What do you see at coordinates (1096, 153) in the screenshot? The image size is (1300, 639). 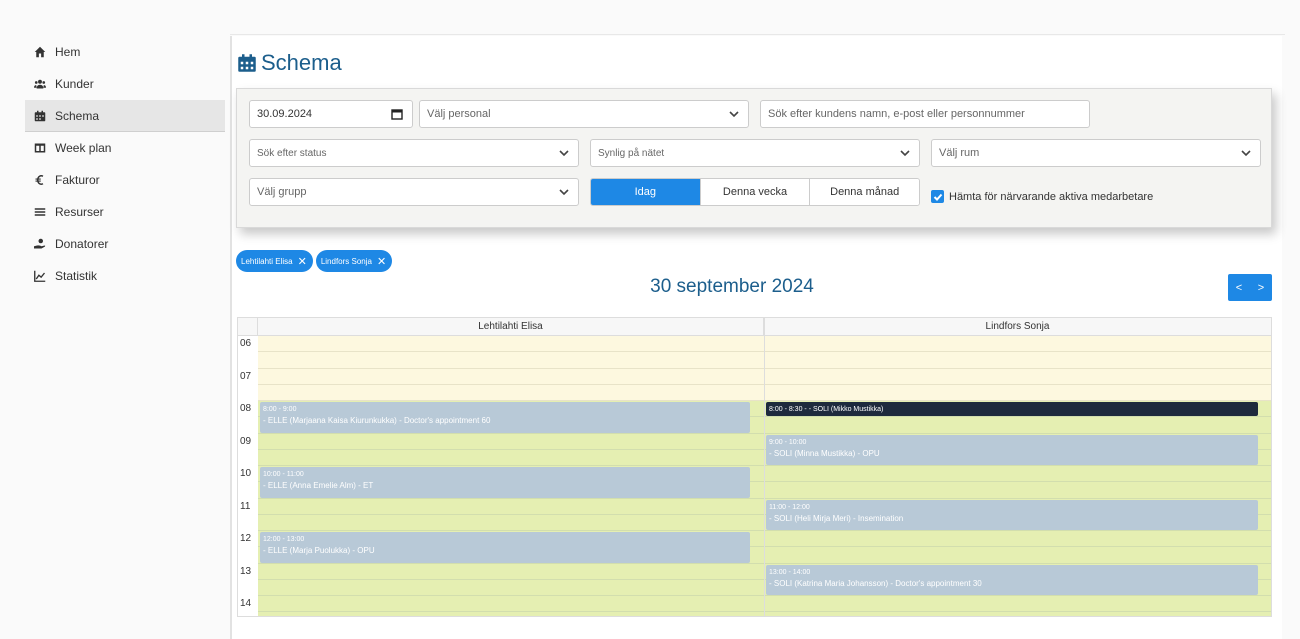 I see `room-select: Välj rum` at bounding box center [1096, 153].